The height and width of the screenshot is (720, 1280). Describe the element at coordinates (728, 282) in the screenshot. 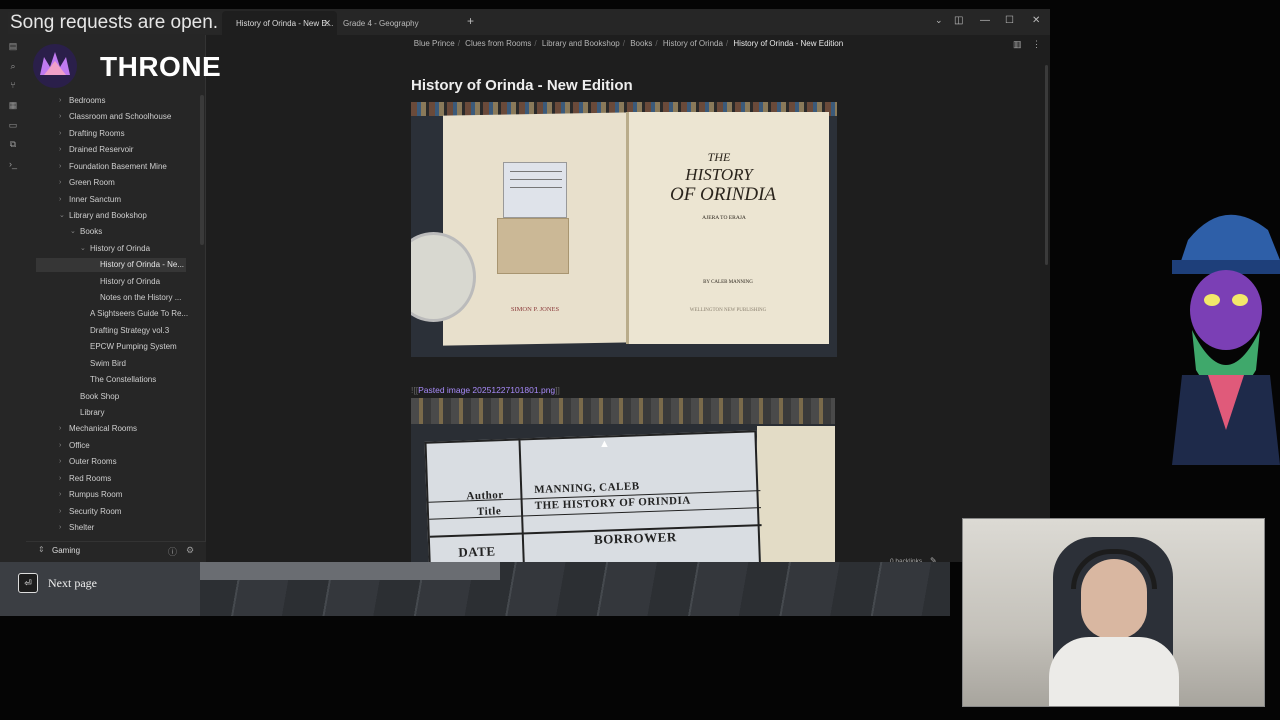

I see `book-author: BY CALEB MANNING` at that location.